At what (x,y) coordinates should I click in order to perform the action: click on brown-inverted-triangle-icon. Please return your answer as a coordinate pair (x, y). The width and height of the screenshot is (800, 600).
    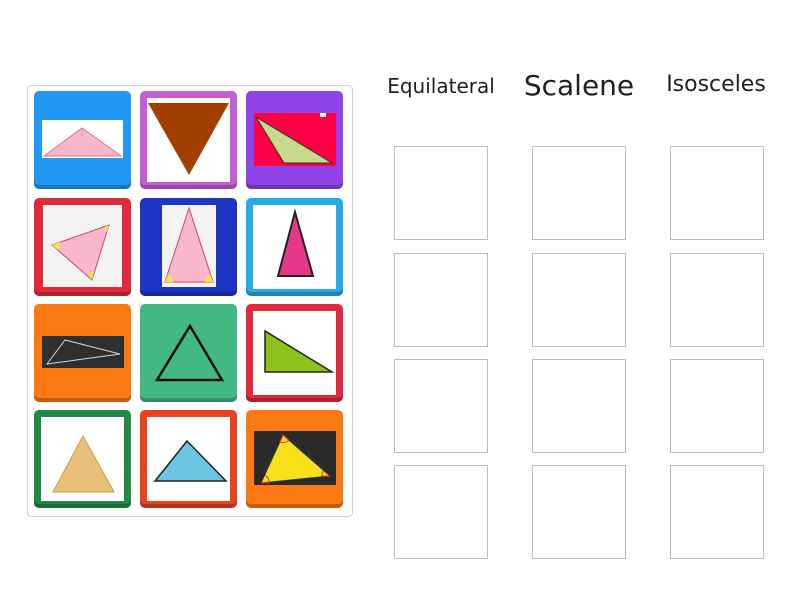
    Looking at the image, I should click on (188, 140).